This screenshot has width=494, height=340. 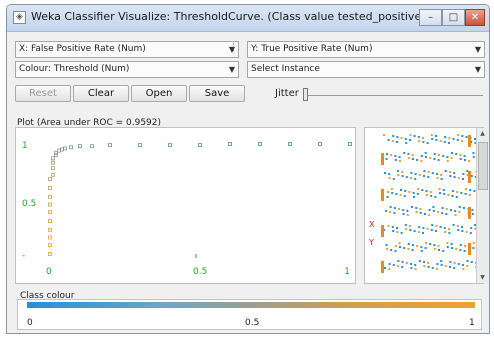 I want to click on close-button: ✕, so click(x=475, y=17).